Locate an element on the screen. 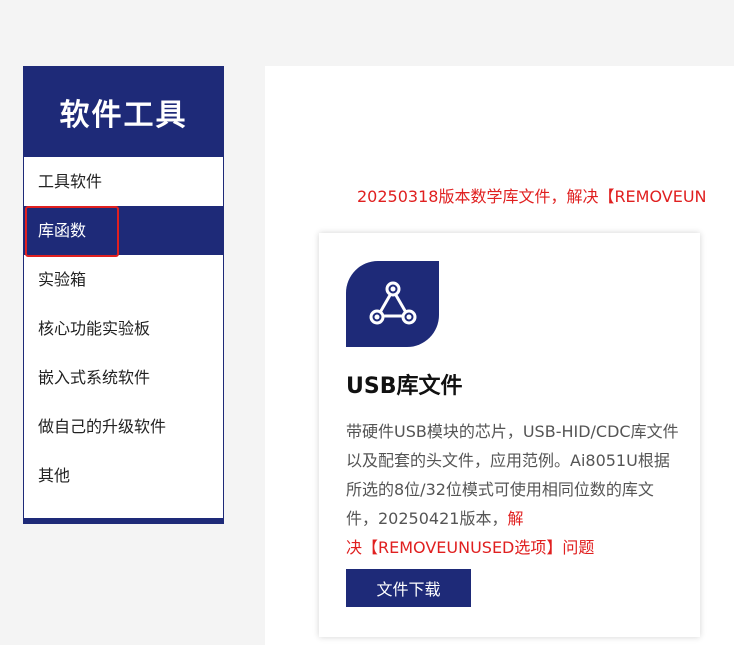 Image resolution: width=734 pixels, height=645 pixels. share-nodes-icon is located at coordinates (392, 304).